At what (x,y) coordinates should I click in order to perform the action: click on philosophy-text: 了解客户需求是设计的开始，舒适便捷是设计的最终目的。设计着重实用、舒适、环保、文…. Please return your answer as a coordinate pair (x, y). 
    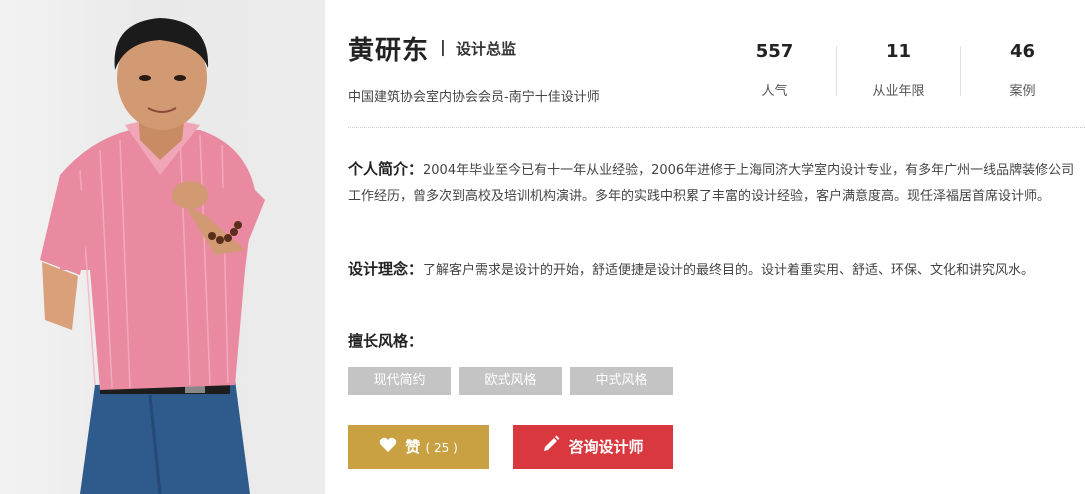
    Looking at the image, I should click on (729, 270).